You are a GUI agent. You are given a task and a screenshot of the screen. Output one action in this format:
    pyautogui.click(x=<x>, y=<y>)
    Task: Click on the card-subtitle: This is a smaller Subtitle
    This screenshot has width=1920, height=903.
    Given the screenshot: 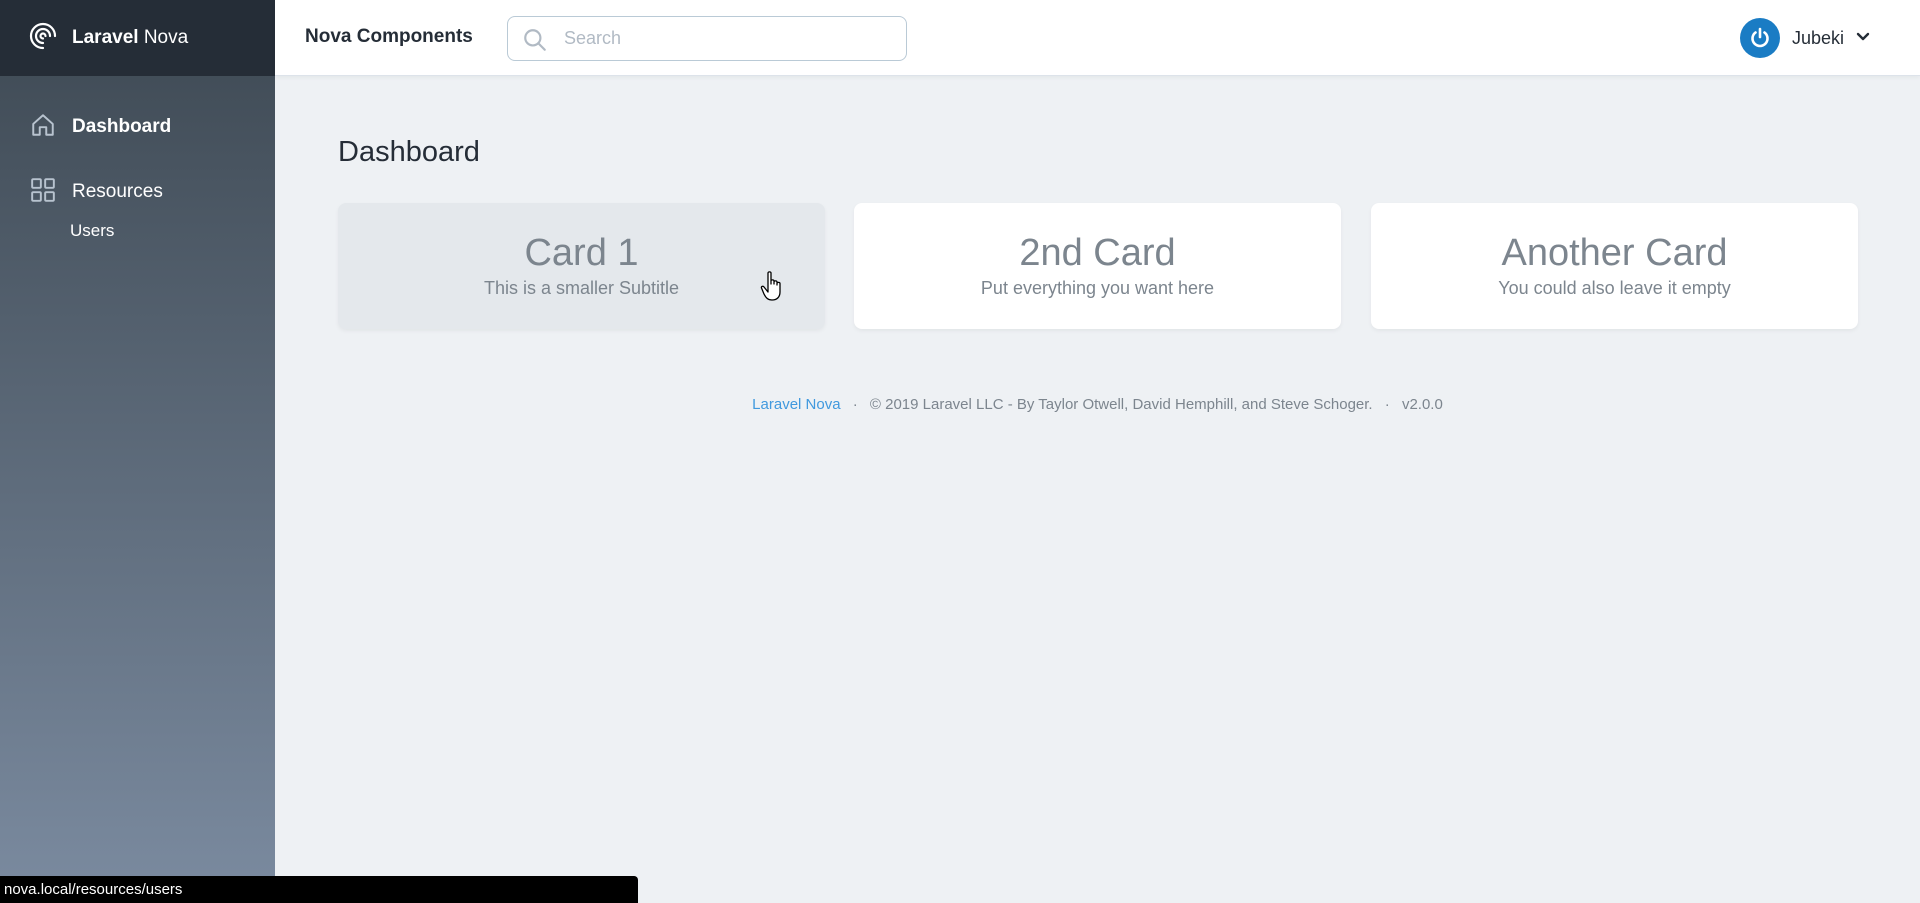 What is the action you would take?
    pyautogui.click(x=581, y=288)
    